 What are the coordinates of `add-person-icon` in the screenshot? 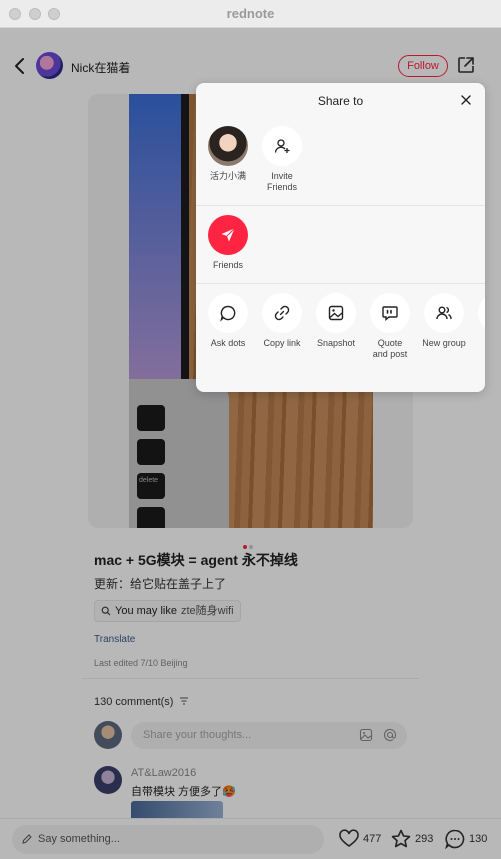 It's located at (282, 146).